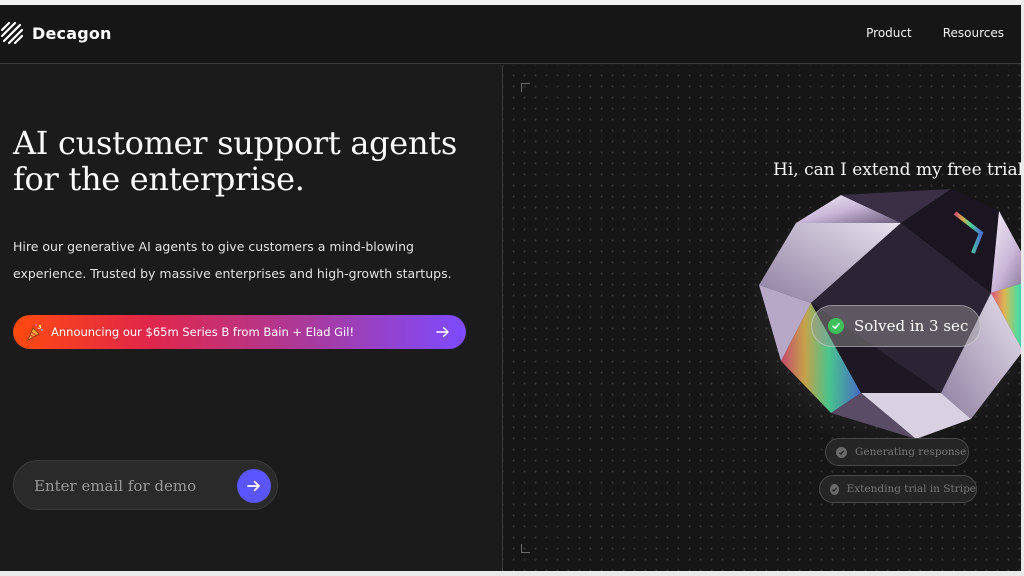 Image resolution: width=1024 pixels, height=576 pixels. What do you see at coordinates (72, 33) in the screenshot?
I see `brand-name: Decagon` at bounding box center [72, 33].